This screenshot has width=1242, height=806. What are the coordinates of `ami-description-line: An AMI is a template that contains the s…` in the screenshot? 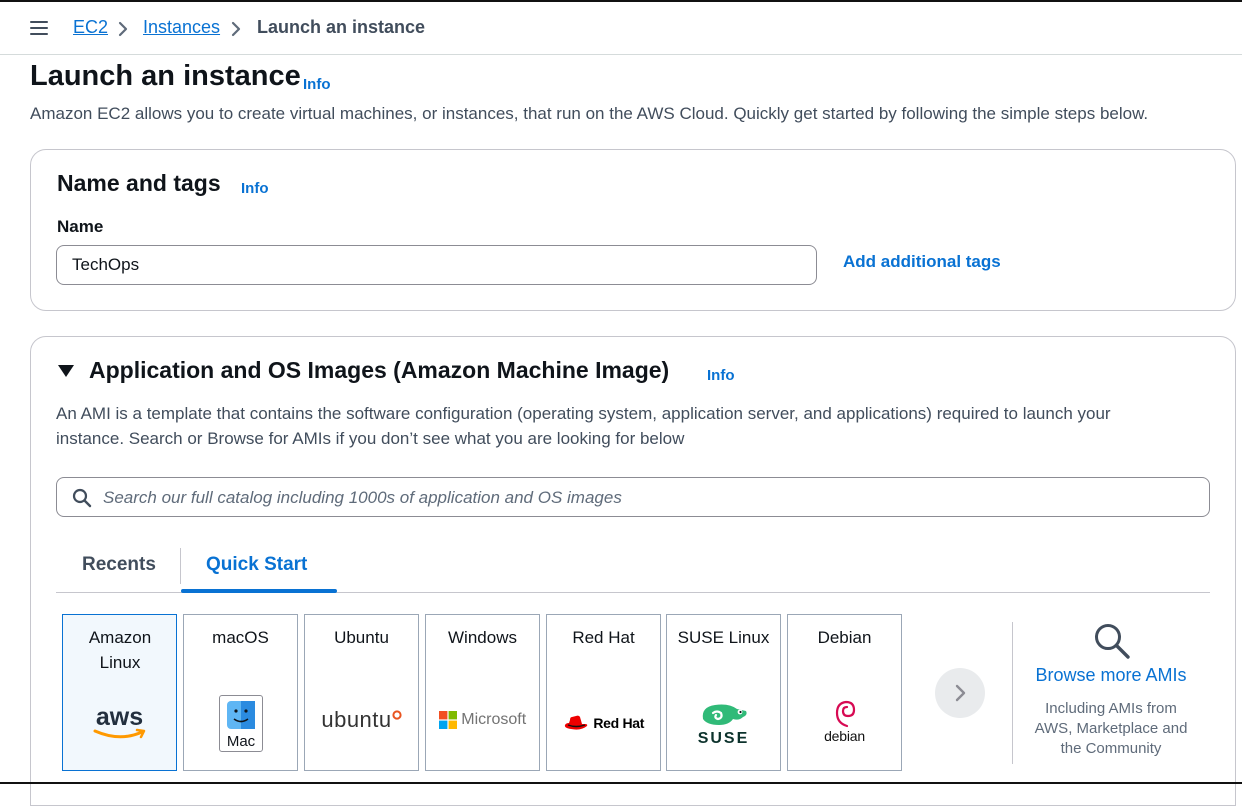 It's located at (583, 413).